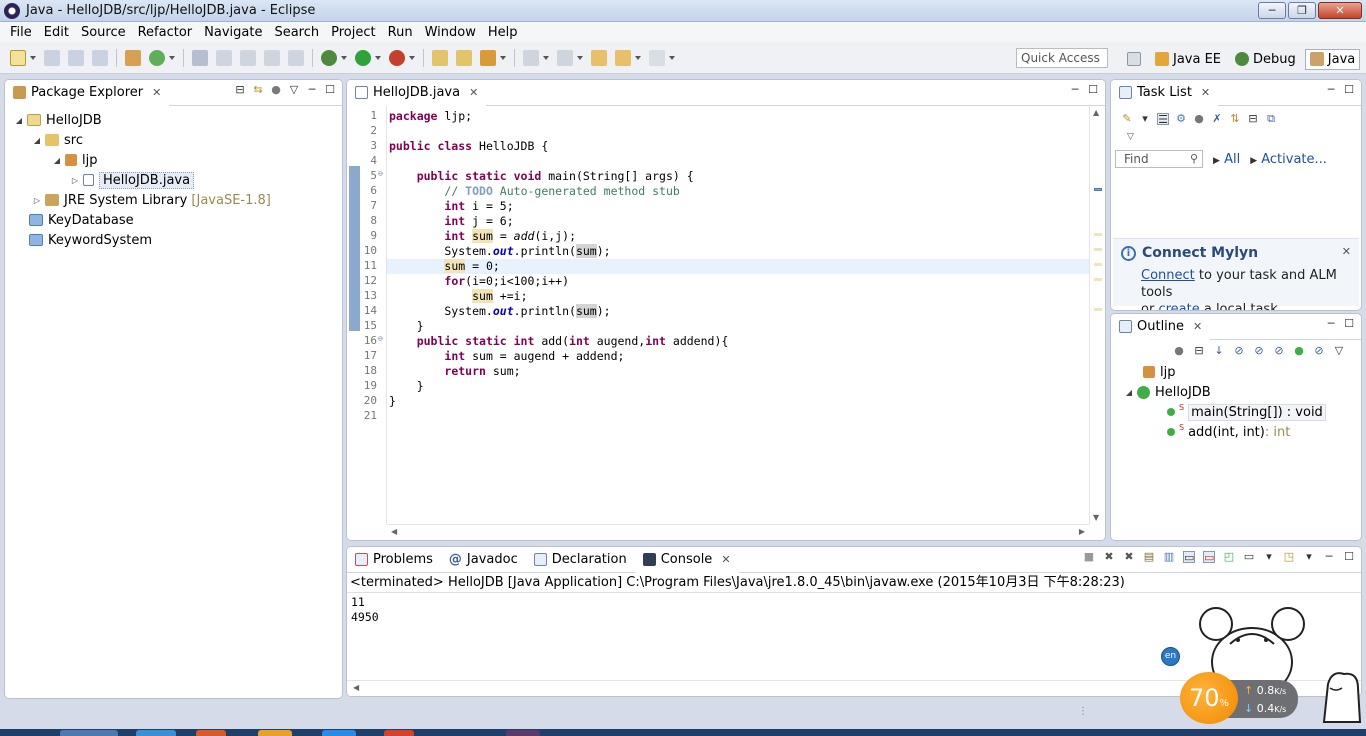  Describe the element at coordinates (1129, 557) in the screenshot. I see `remove-all-terminated-icon: ✖` at that location.